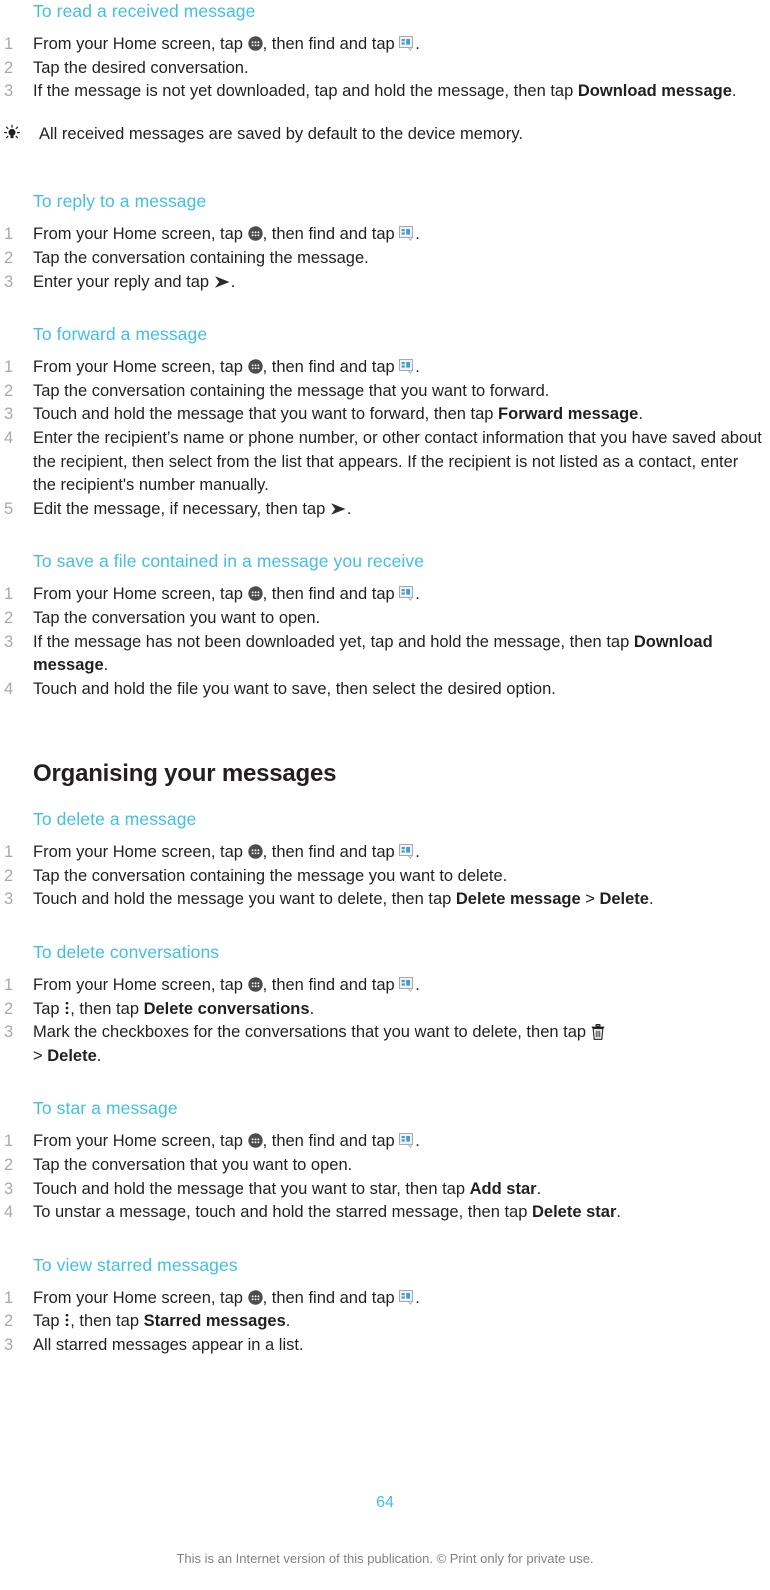 Image resolution: width=770 pixels, height=1590 pixels. What do you see at coordinates (177, 617) in the screenshot?
I see `step-text: Tap the conversation you want to open.` at bounding box center [177, 617].